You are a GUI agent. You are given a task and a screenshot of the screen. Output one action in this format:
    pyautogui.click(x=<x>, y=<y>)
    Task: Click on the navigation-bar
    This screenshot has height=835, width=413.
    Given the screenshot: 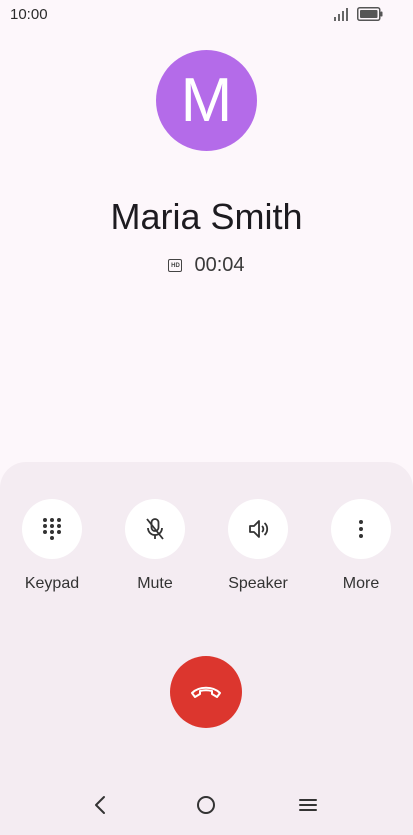 What is the action you would take?
    pyautogui.click(x=206, y=805)
    